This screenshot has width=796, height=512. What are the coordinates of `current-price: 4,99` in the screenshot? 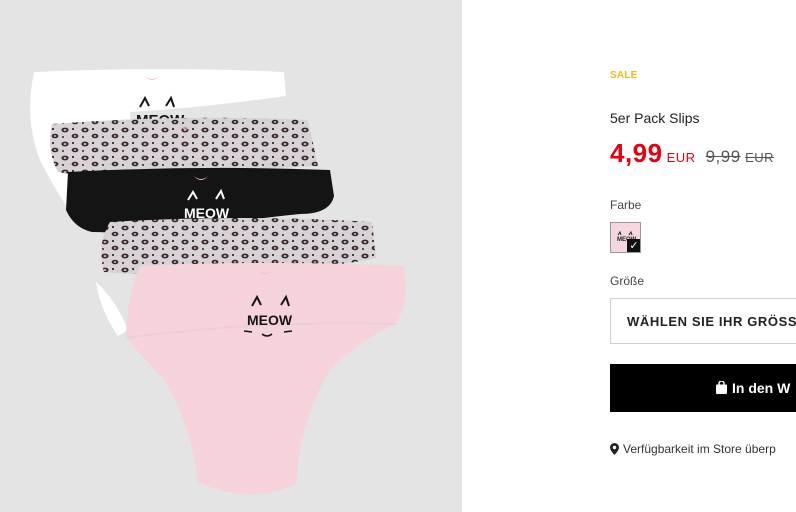 It's located at (636, 153).